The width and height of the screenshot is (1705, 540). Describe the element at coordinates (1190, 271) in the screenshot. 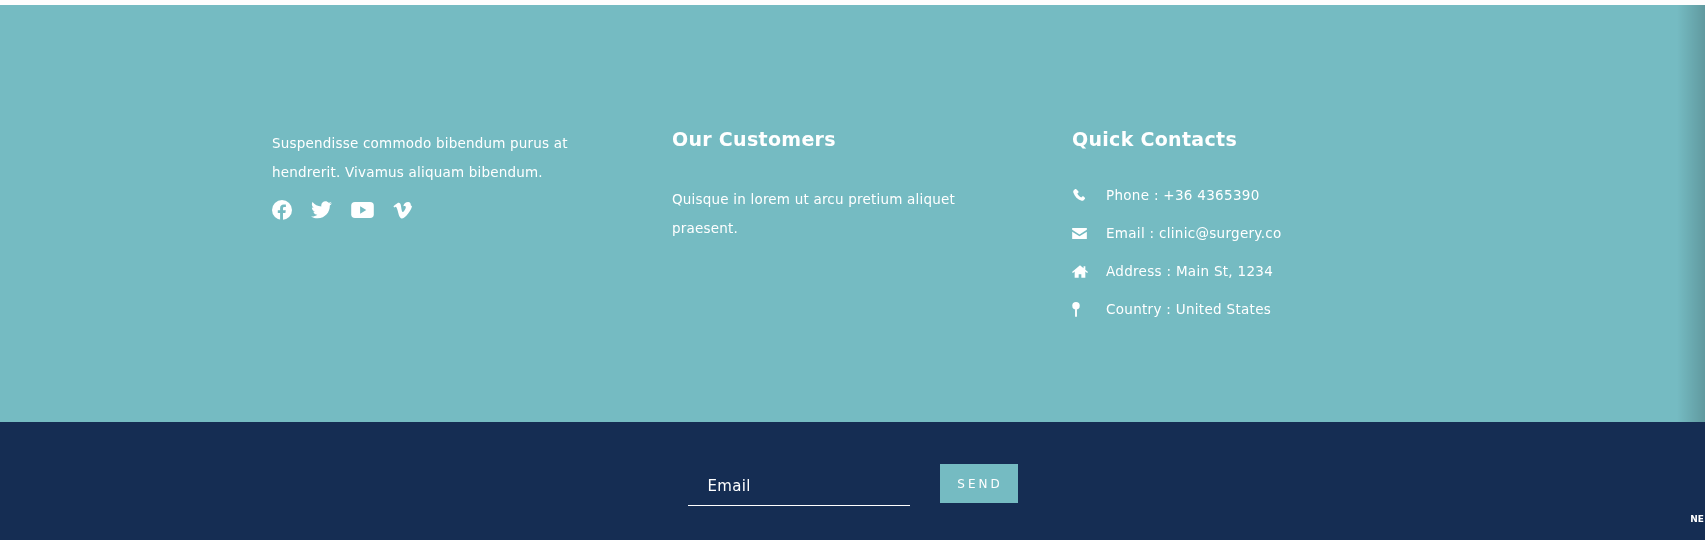

I see `contact-text: Address : Main St, 1234` at that location.